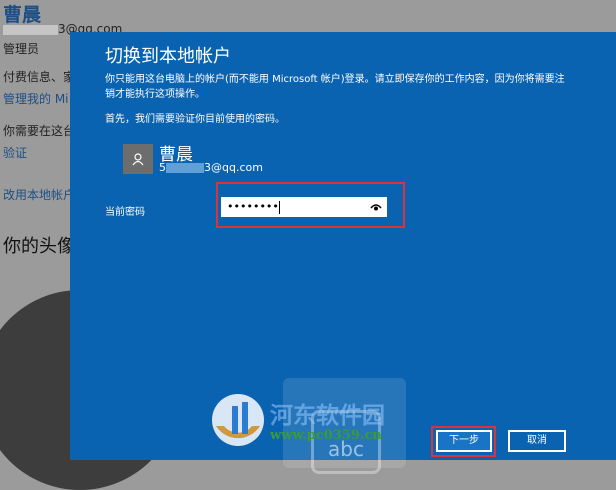 Image resolution: width=616 pixels, height=490 pixels. I want to click on text-caret, so click(279, 207).